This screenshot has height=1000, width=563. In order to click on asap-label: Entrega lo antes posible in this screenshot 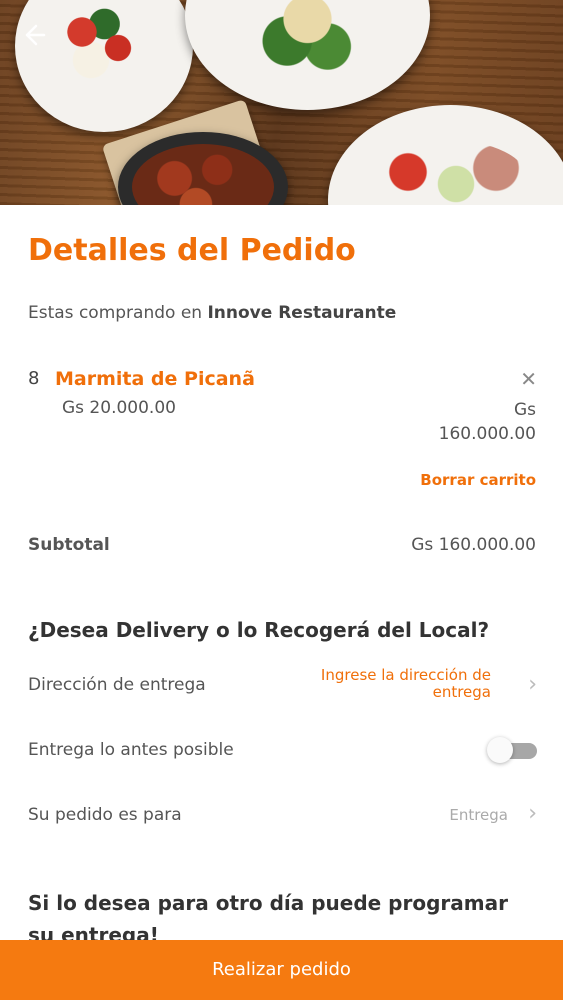, I will do `click(131, 750)`.